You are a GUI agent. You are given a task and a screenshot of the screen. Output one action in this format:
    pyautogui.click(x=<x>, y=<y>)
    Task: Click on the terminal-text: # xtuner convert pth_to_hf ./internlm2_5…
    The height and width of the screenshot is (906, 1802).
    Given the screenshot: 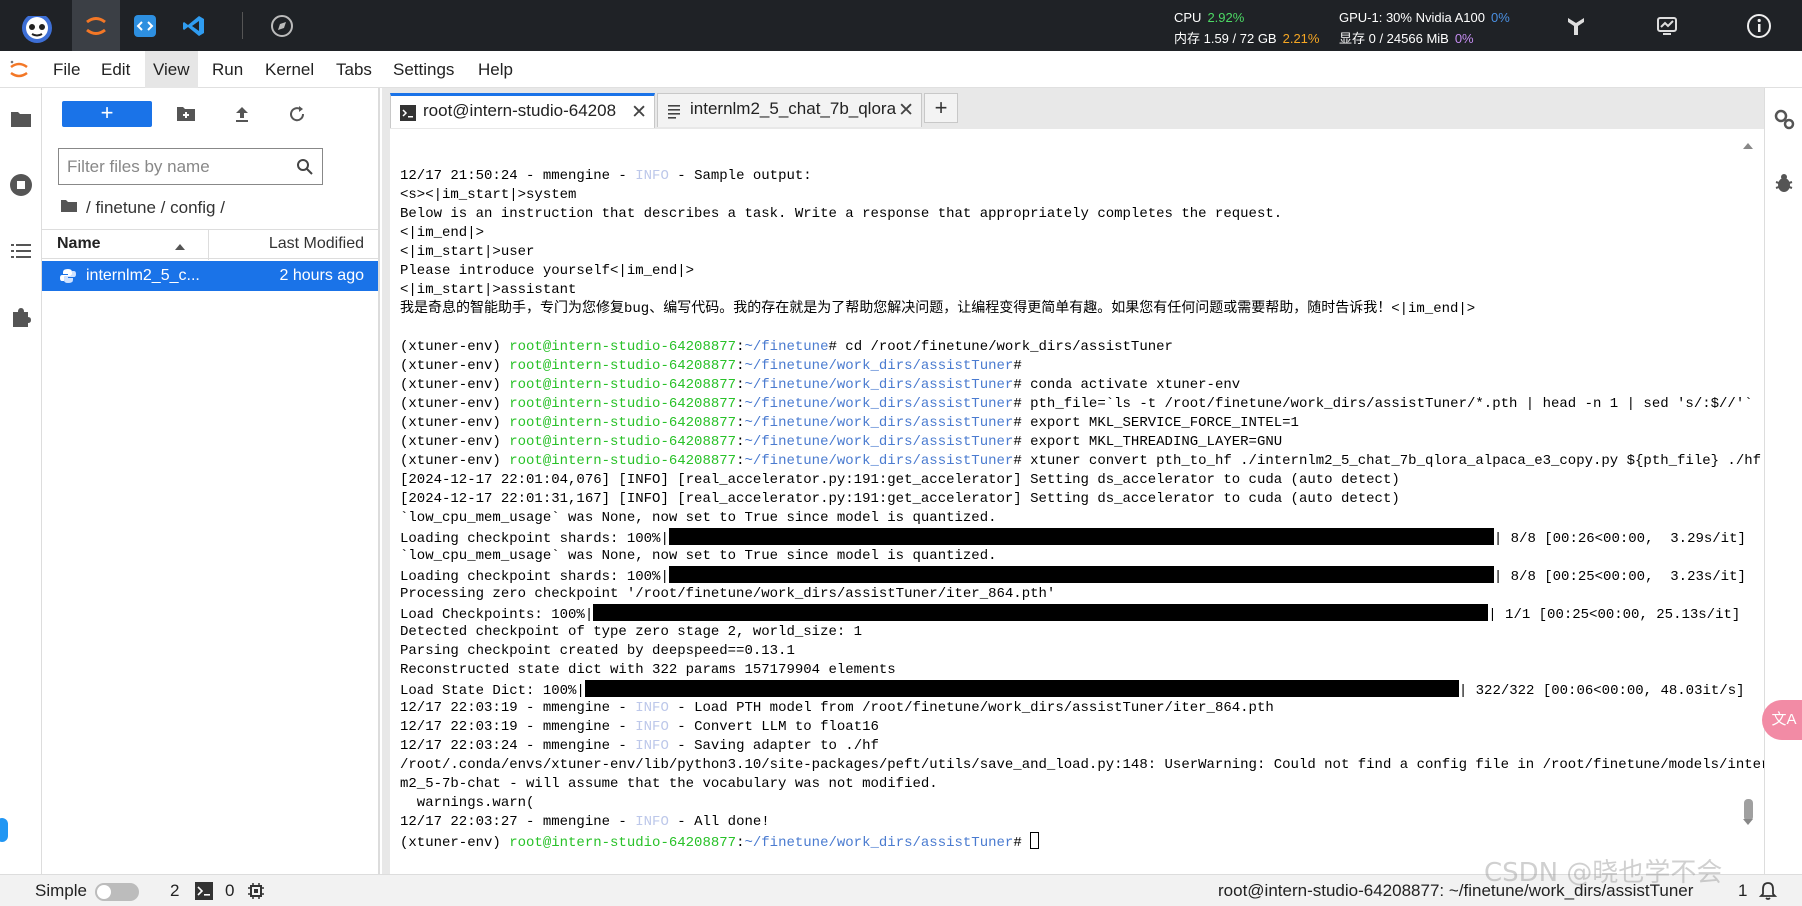 What is the action you would take?
    pyautogui.click(x=1387, y=461)
    